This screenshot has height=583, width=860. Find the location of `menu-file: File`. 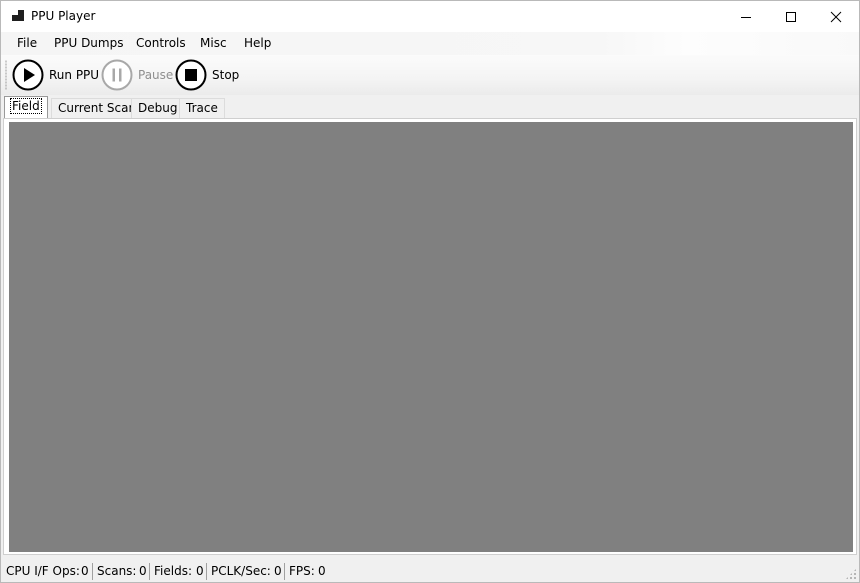

menu-file: File is located at coordinates (27, 43).